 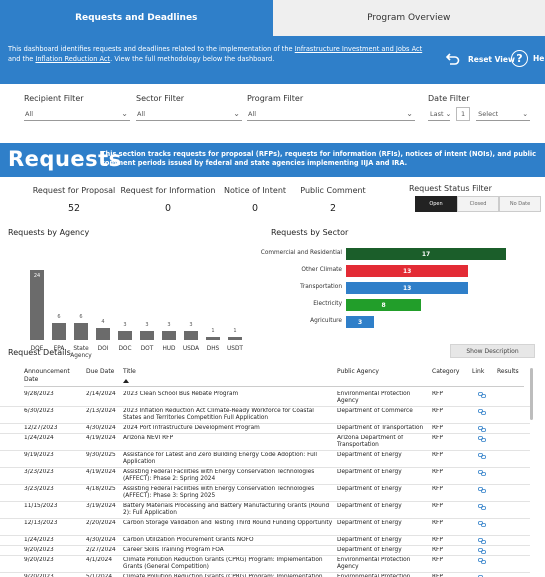 I want to click on announcement-date-cell: 1/24/2023, so click(x=39, y=540).